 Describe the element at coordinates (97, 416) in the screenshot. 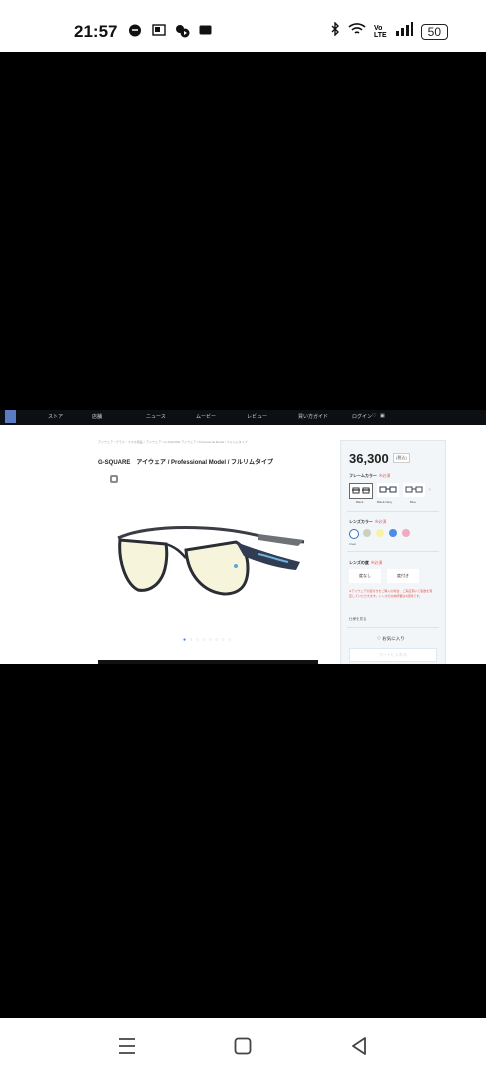

I see `nav-shop: 店舗` at that location.